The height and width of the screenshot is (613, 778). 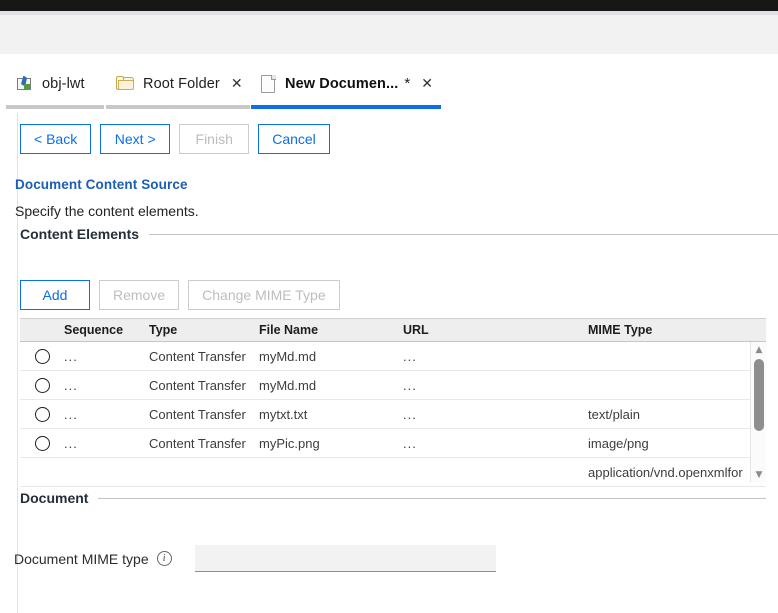 I want to click on cell-mime-type: application/vnd.openxmlfor, so click(x=665, y=472).